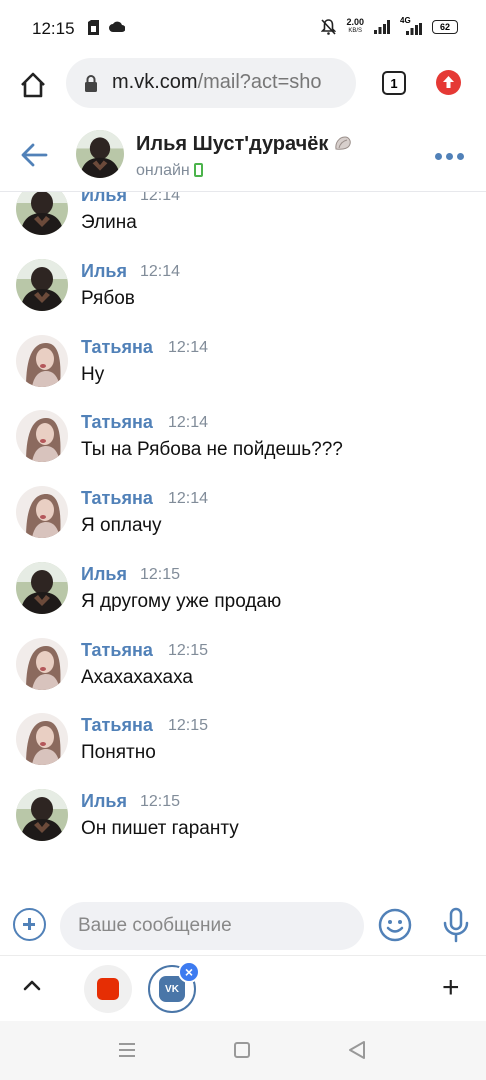 The width and height of the screenshot is (486, 1080). What do you see at coordinates (217, 82) in the screenshot?
I see `url-text: m.vk.com/mail?act=sho` at bounding box center [217, 82].